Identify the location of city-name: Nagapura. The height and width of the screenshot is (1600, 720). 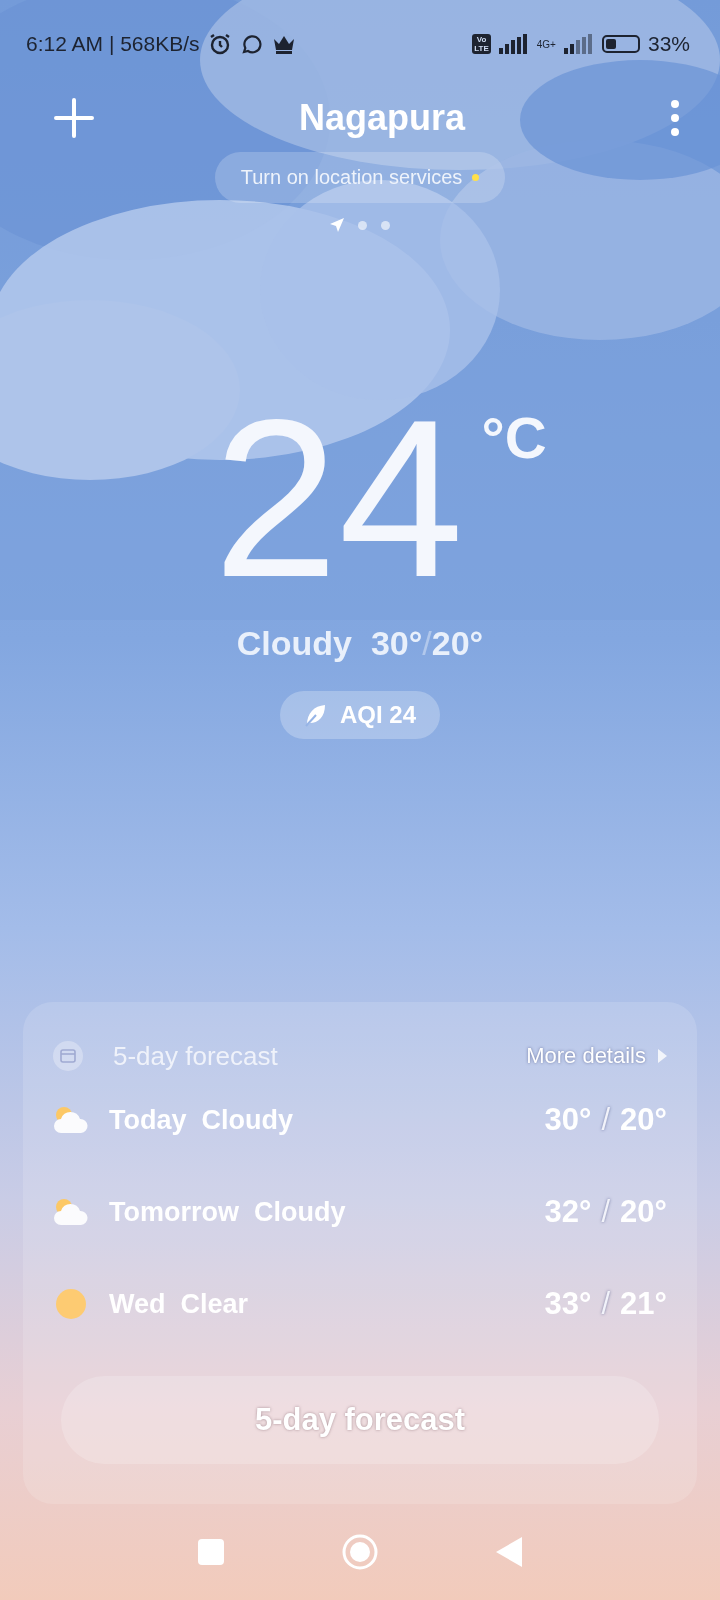
(381, 118).